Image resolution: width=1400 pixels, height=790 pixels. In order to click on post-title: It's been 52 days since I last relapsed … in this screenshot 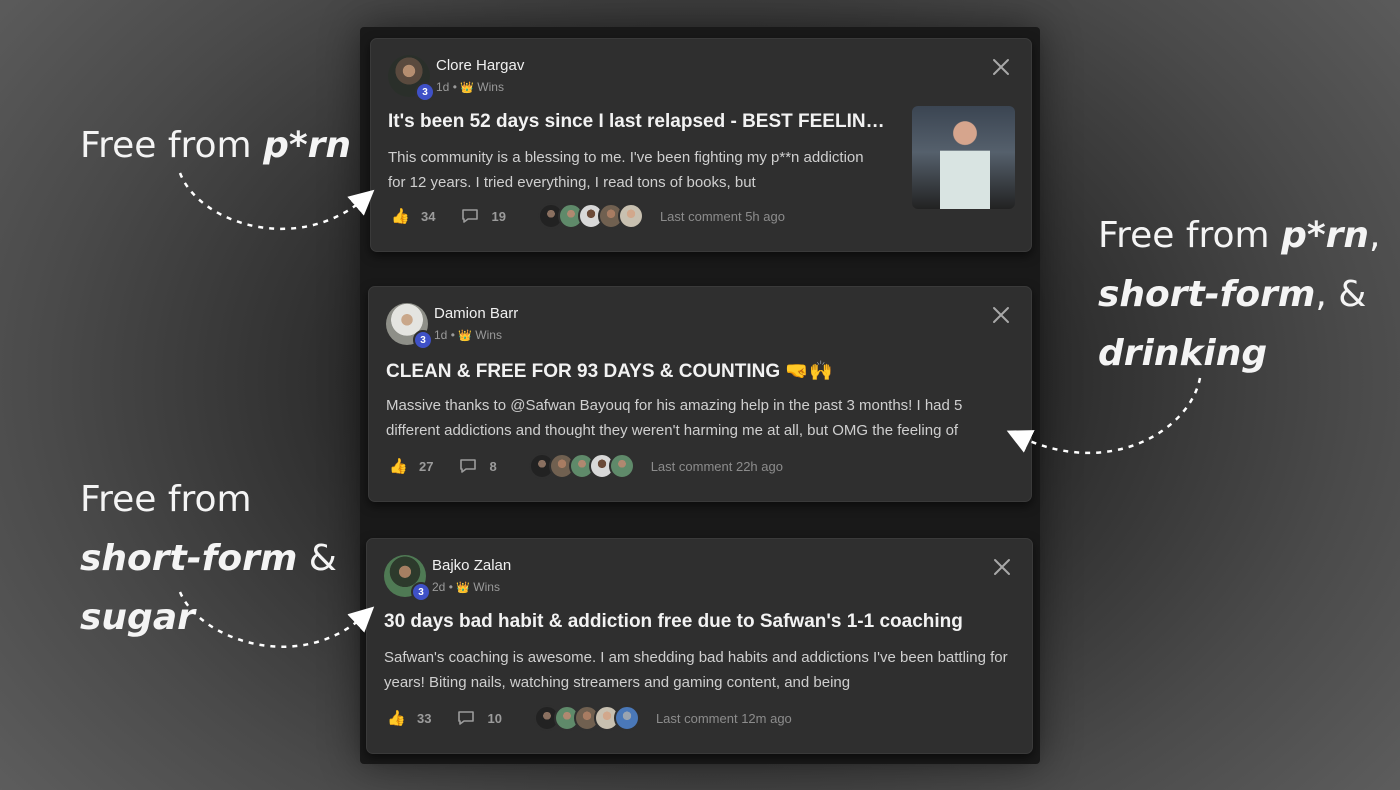, I will do `click(643, 122)`.